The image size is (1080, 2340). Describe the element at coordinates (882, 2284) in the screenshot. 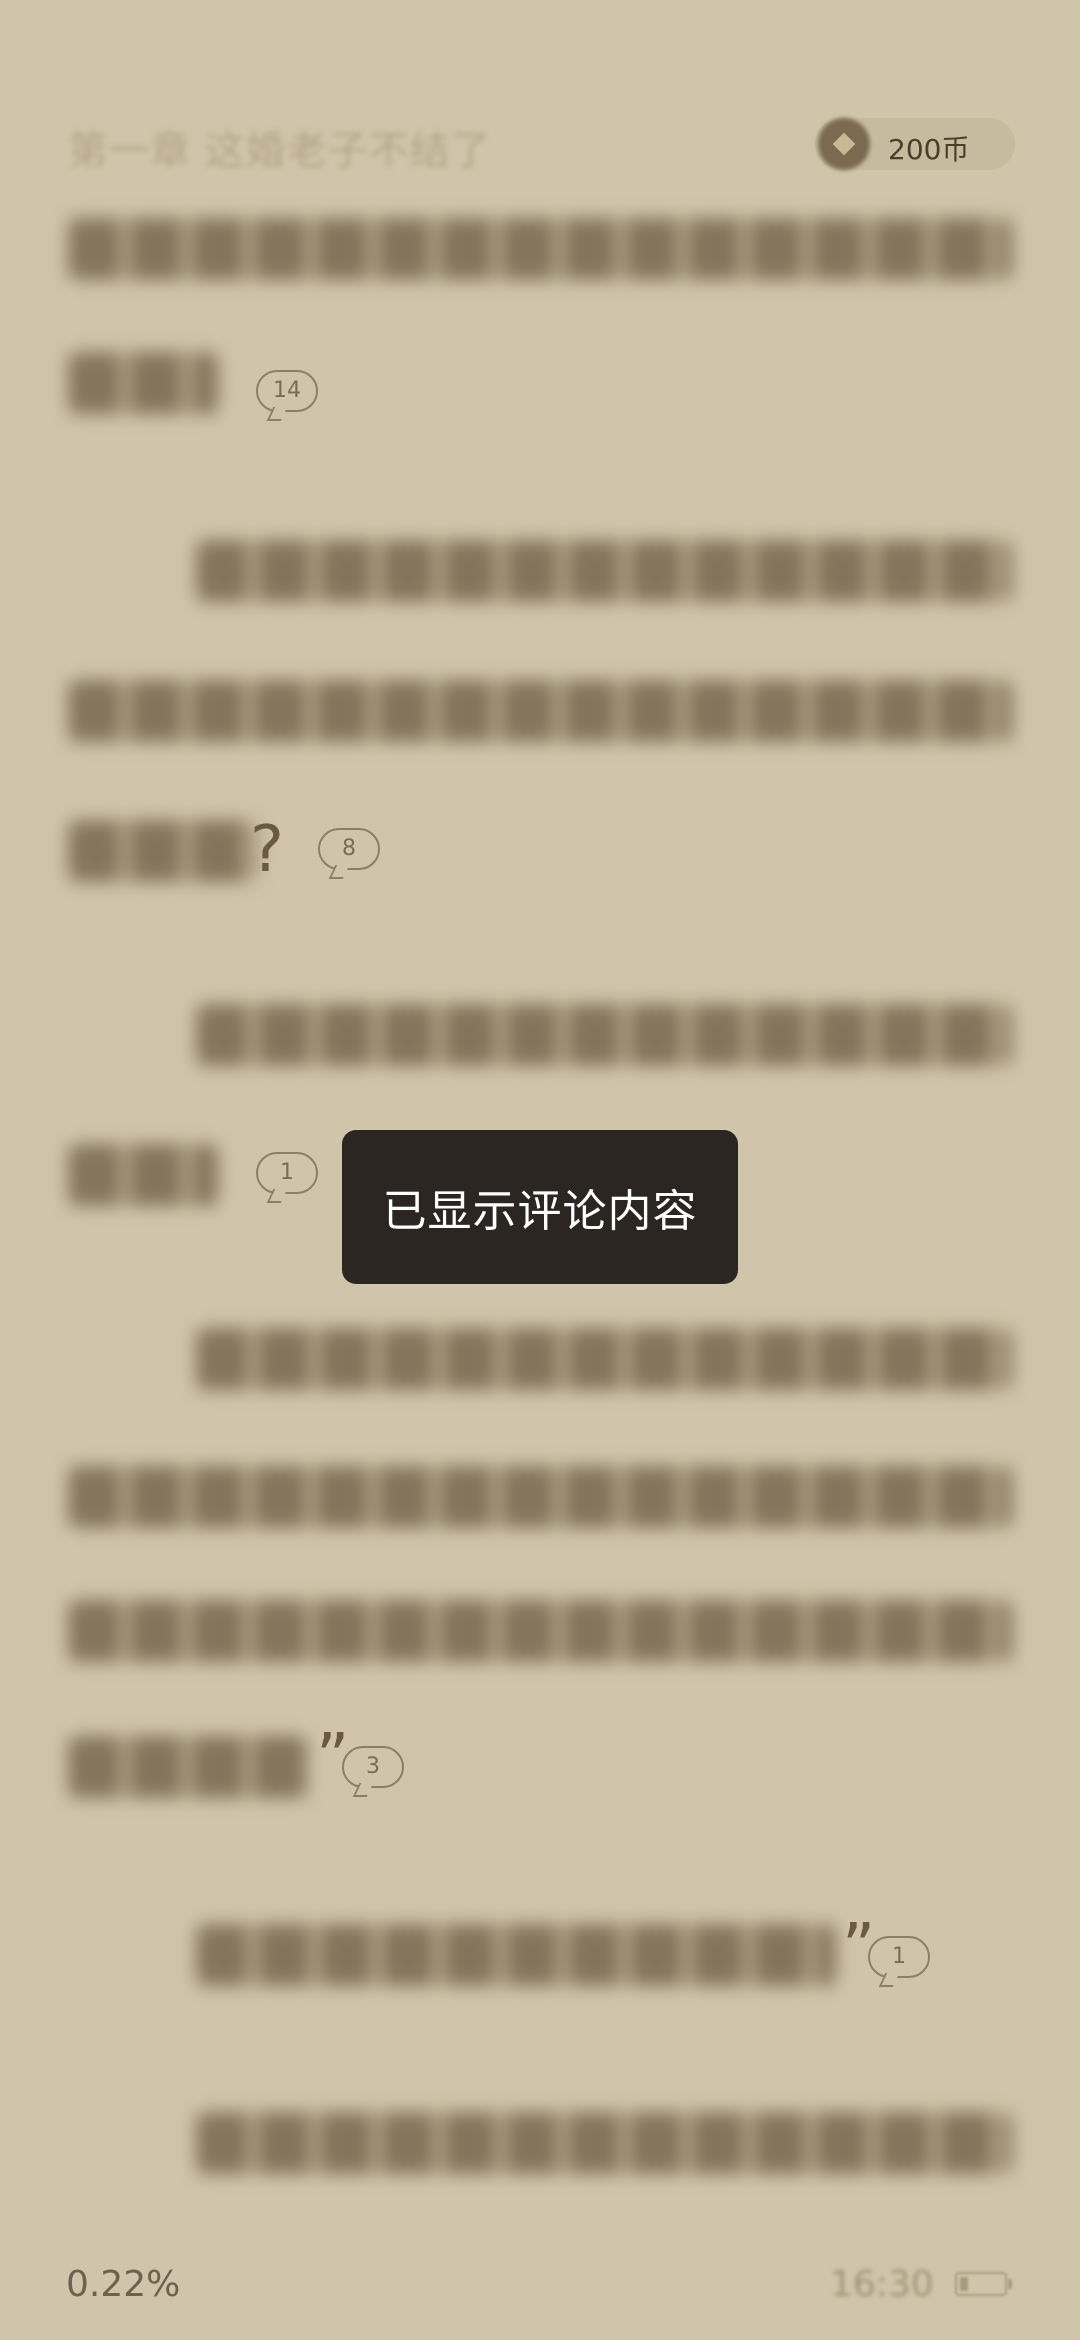

I see `clock: 16:30` at that location.